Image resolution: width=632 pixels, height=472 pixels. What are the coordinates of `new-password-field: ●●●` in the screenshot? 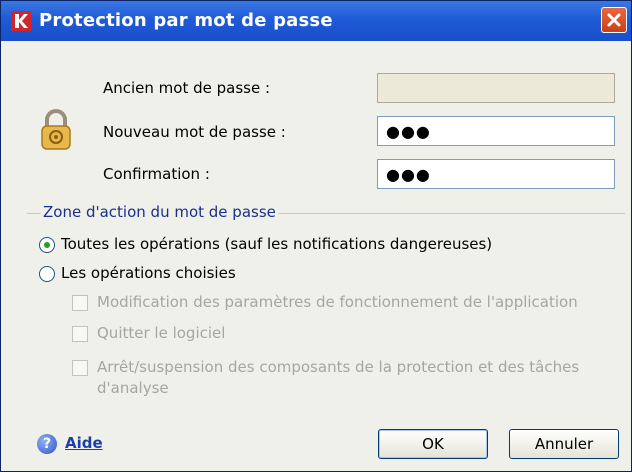 It's located at (496, 131).